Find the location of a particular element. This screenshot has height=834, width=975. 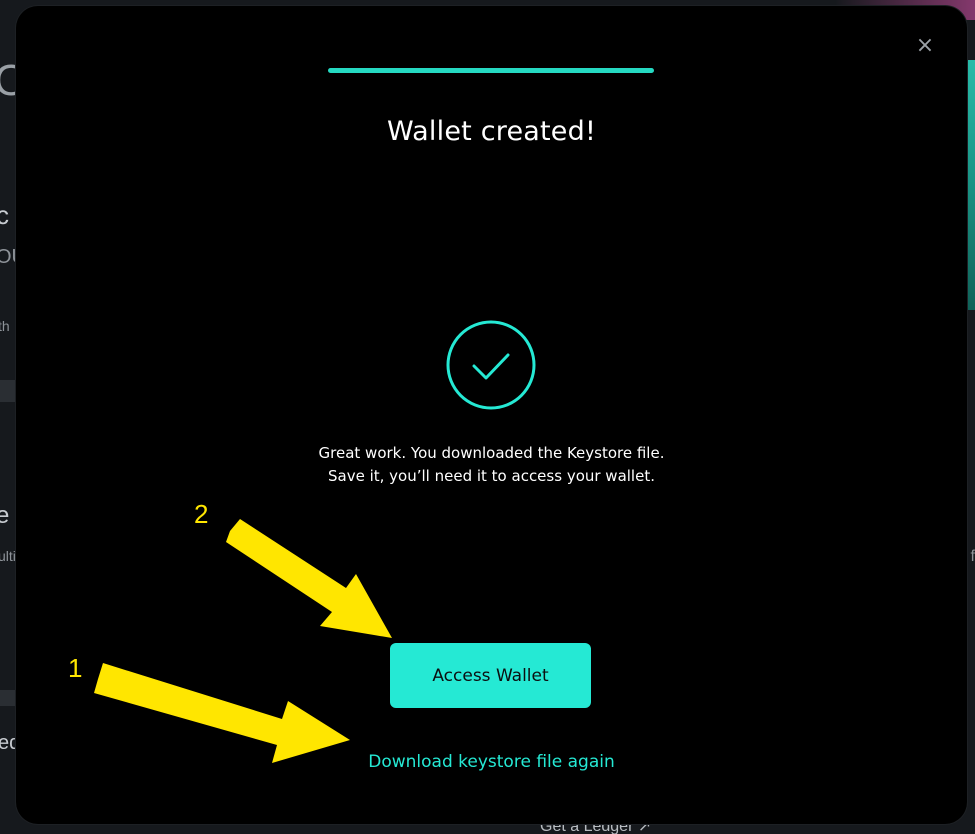

download-keystore-again-link-row: Download keystore file again is located at coordinates (491, 762).